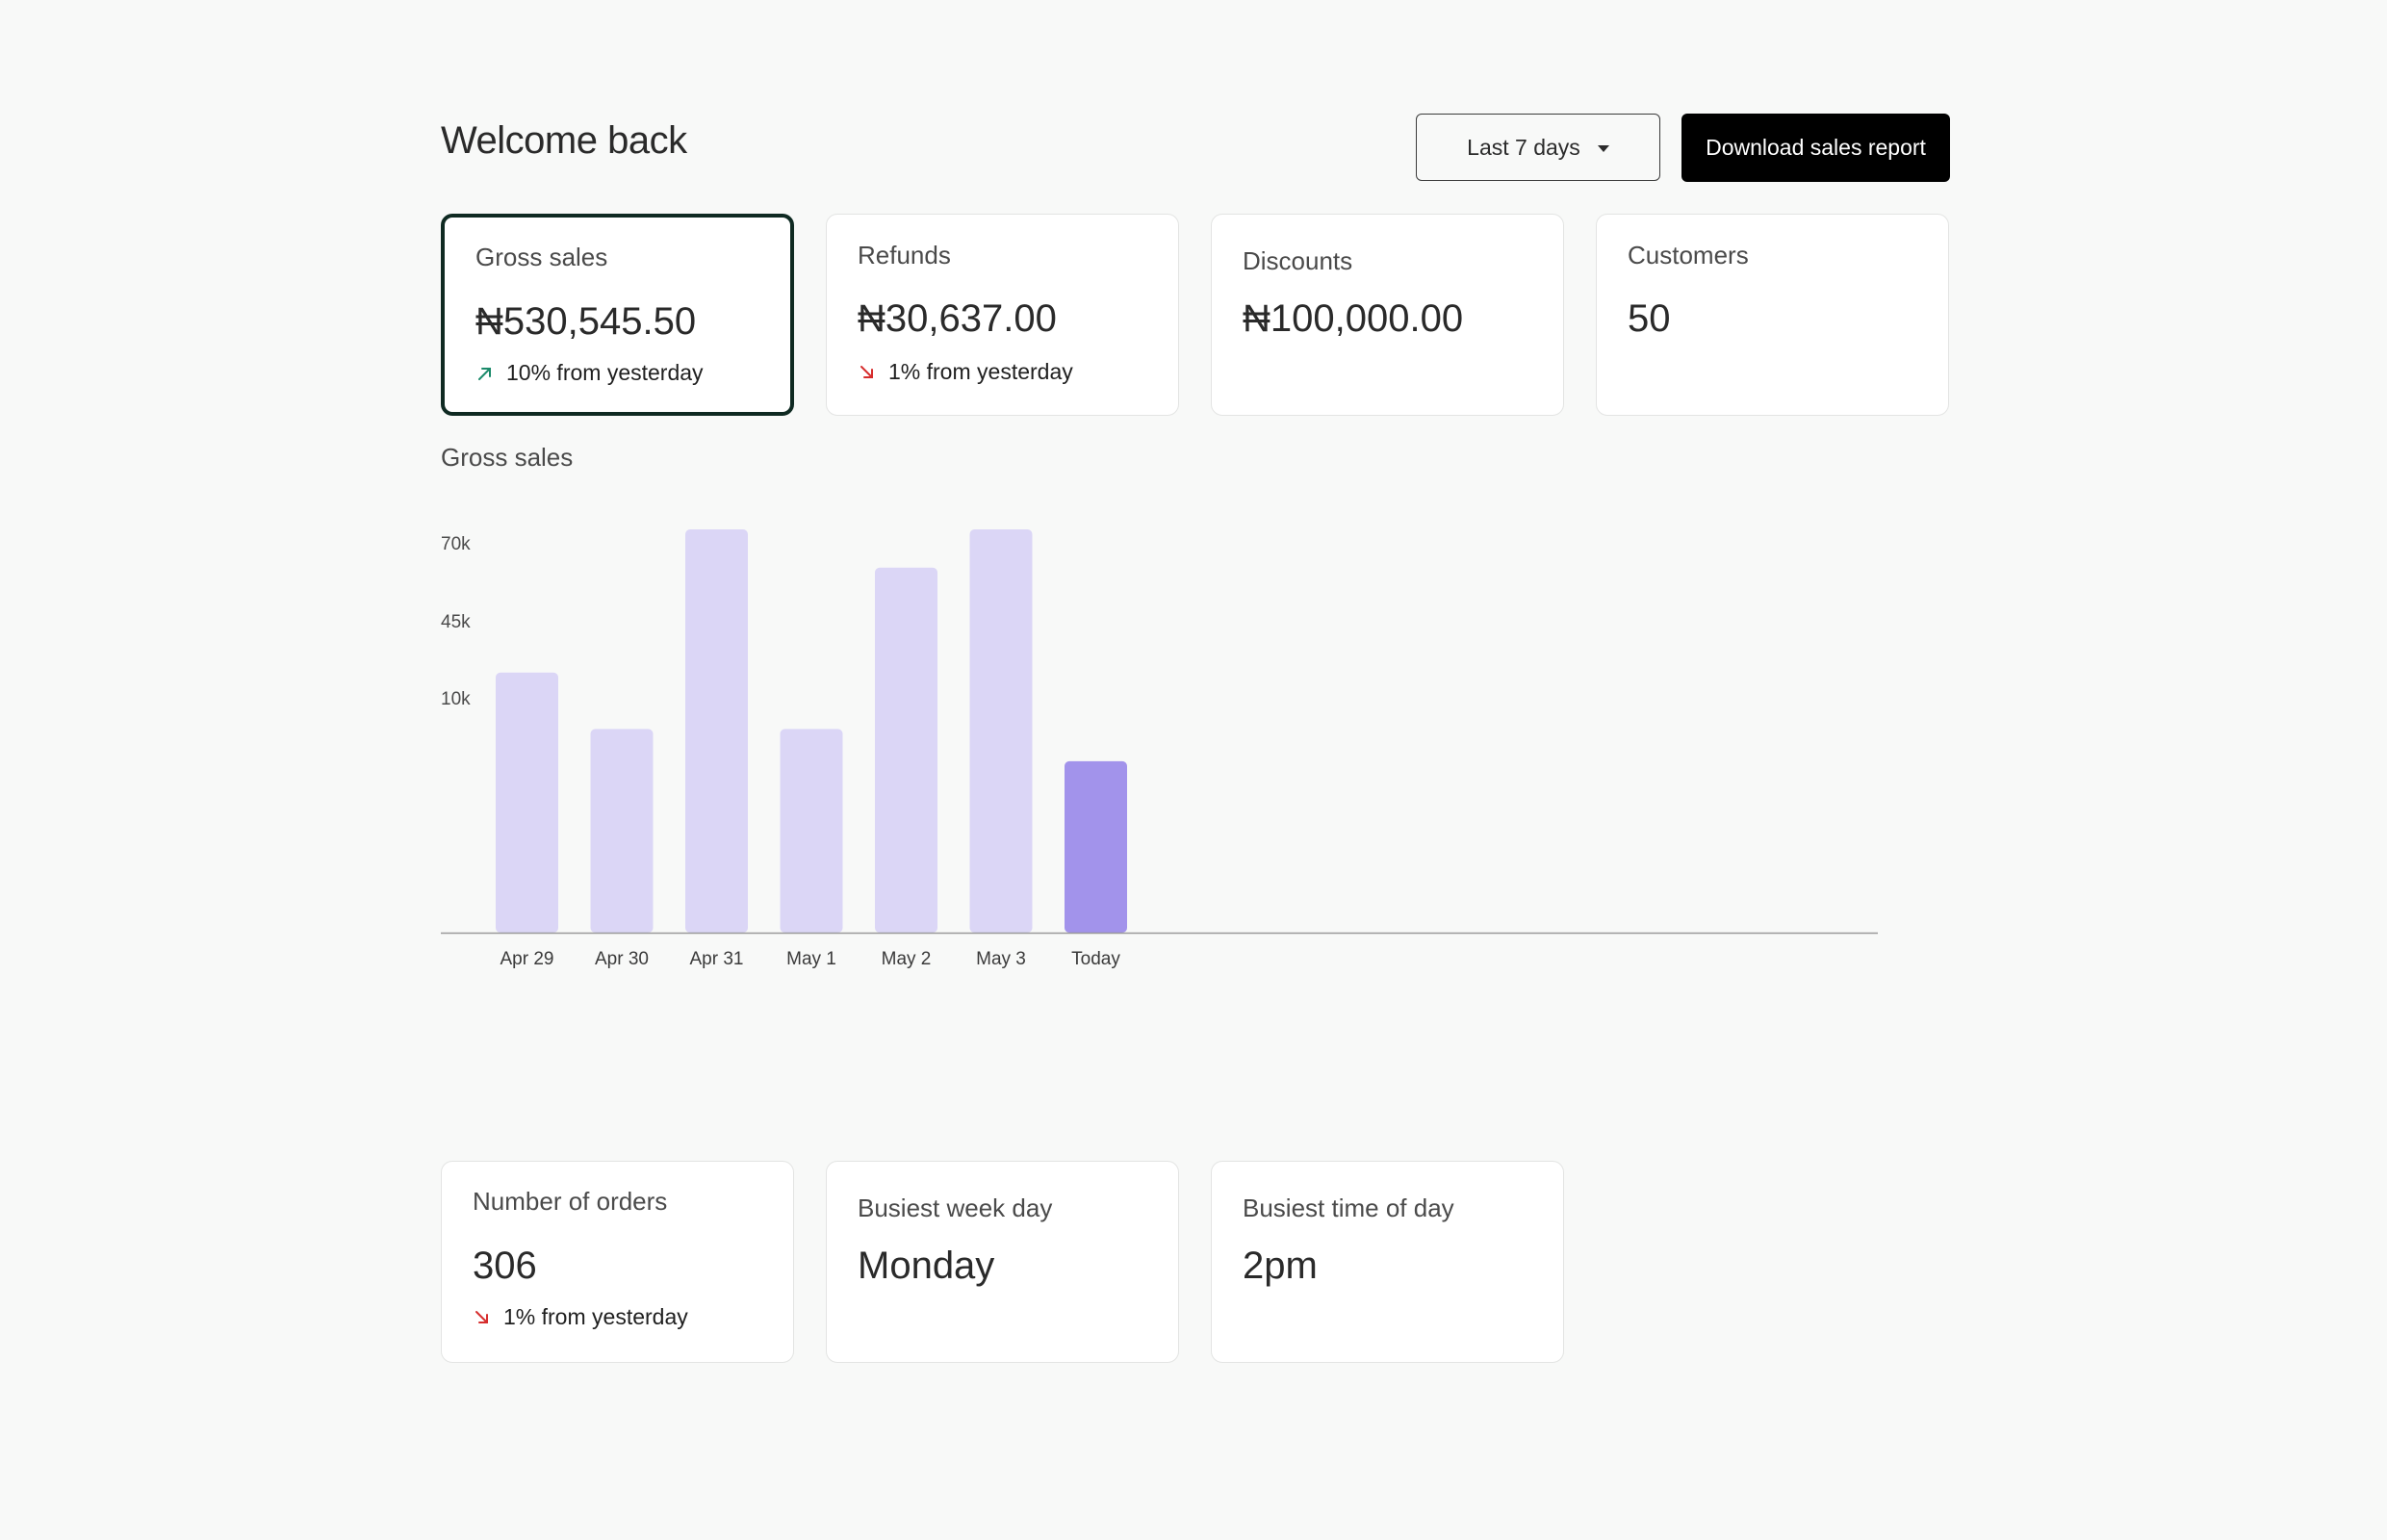 This screenshot has height=1540, width=2387. I want to click on chart-title: Gross sales, so click(507, 457).